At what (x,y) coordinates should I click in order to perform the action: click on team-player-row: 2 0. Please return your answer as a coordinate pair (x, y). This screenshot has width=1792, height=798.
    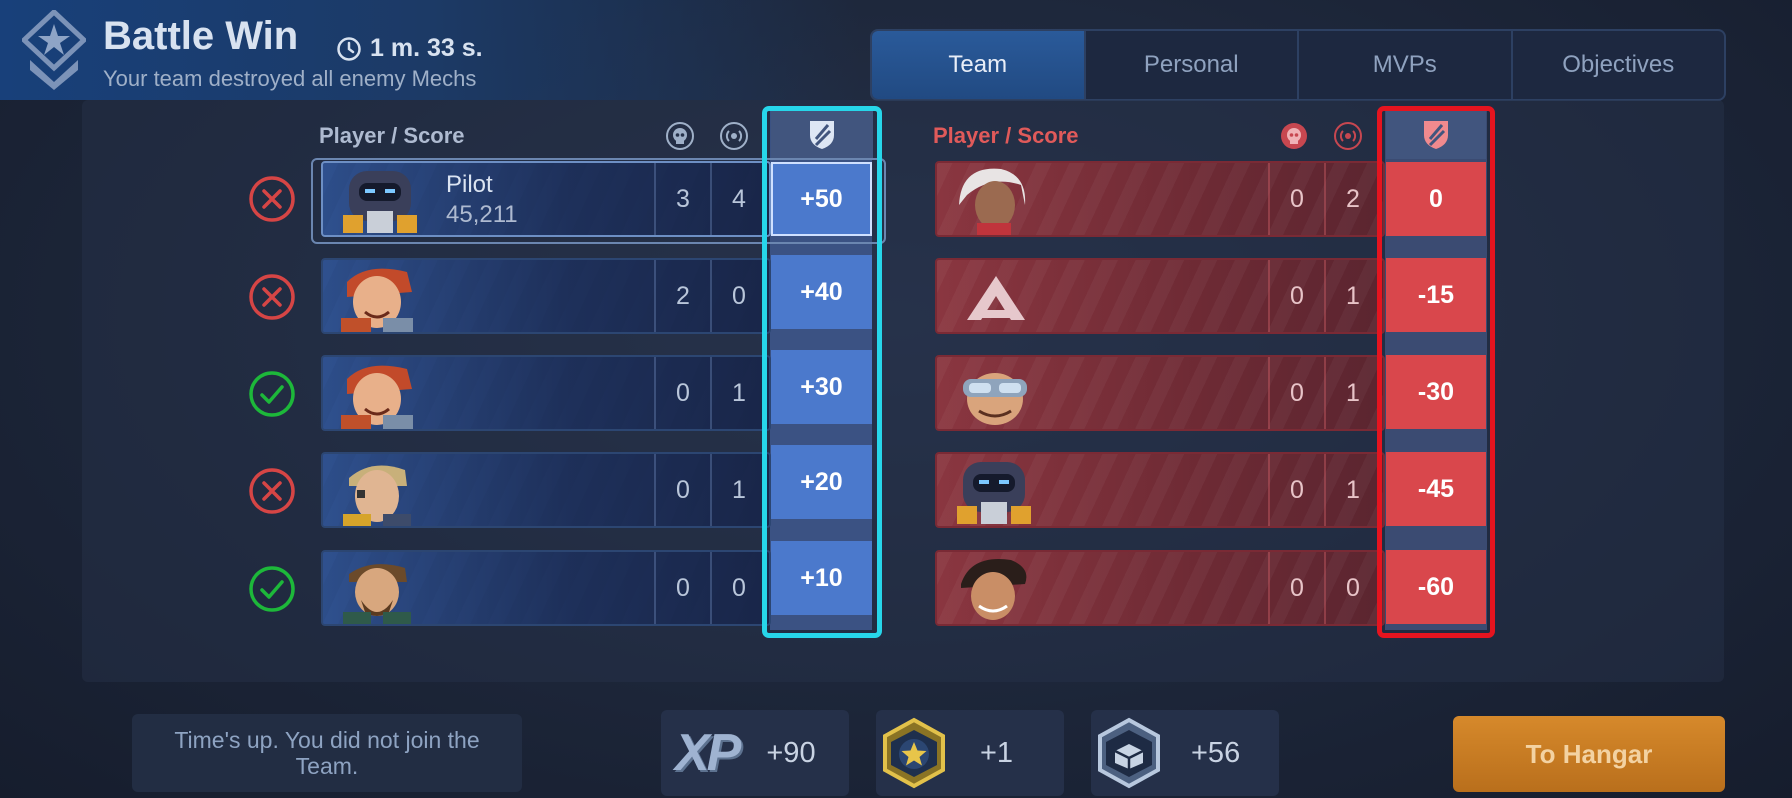
    Looking at the image, I should click on (546, 296).